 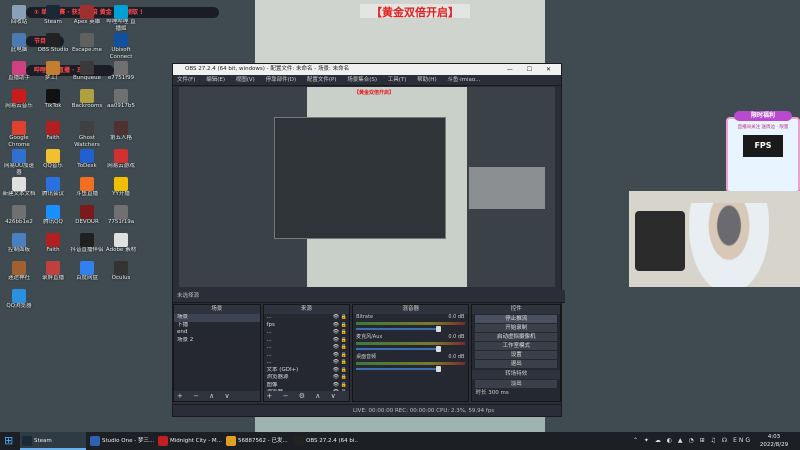 What do you see at coordinates (307, 371) in the screenshot?
I see `source-item: 文本 (GDI+) 👁 🔒` at bounding box center [307, 371].